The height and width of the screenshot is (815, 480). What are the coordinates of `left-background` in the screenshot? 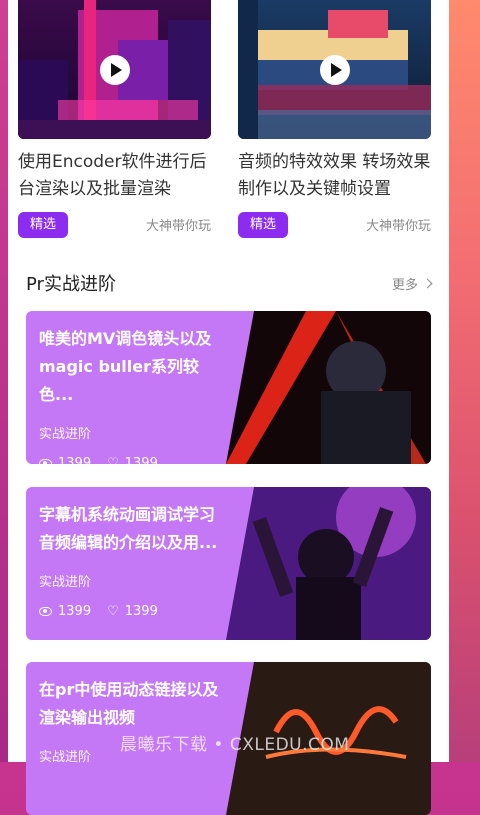 It's located at (4, 381).